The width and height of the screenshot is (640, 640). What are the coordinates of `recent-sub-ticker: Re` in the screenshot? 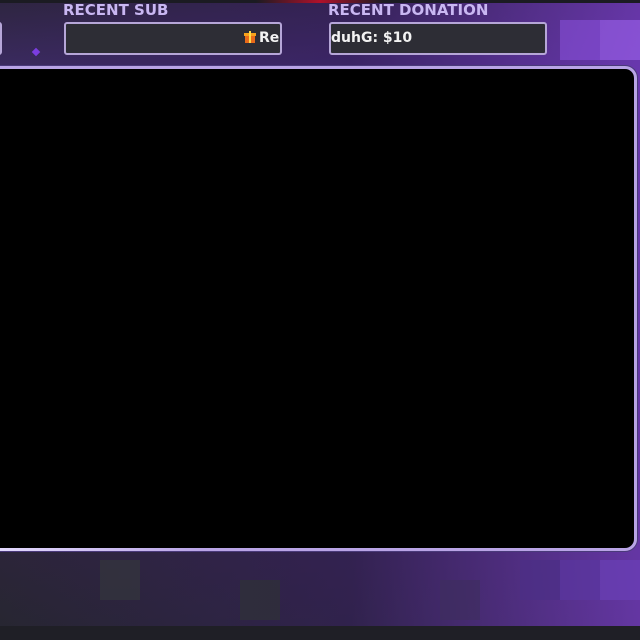 It's located at (173, 38).